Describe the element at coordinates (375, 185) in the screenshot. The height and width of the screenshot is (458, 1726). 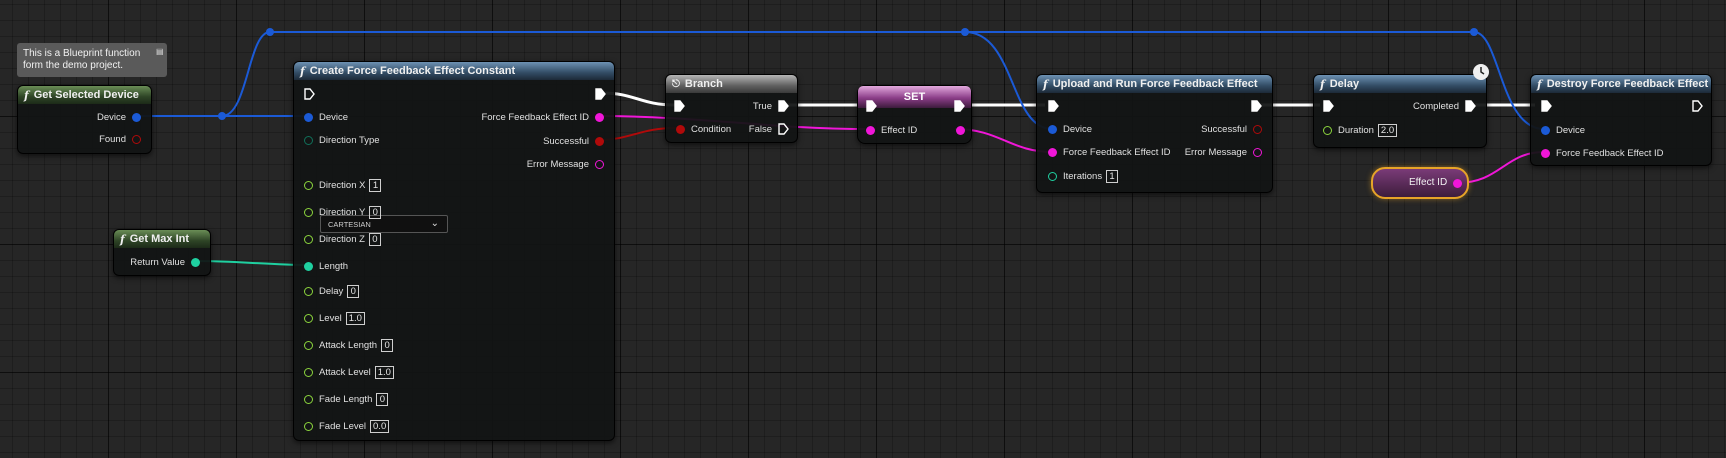
I see `direction-x-value-box: 1` at that location.